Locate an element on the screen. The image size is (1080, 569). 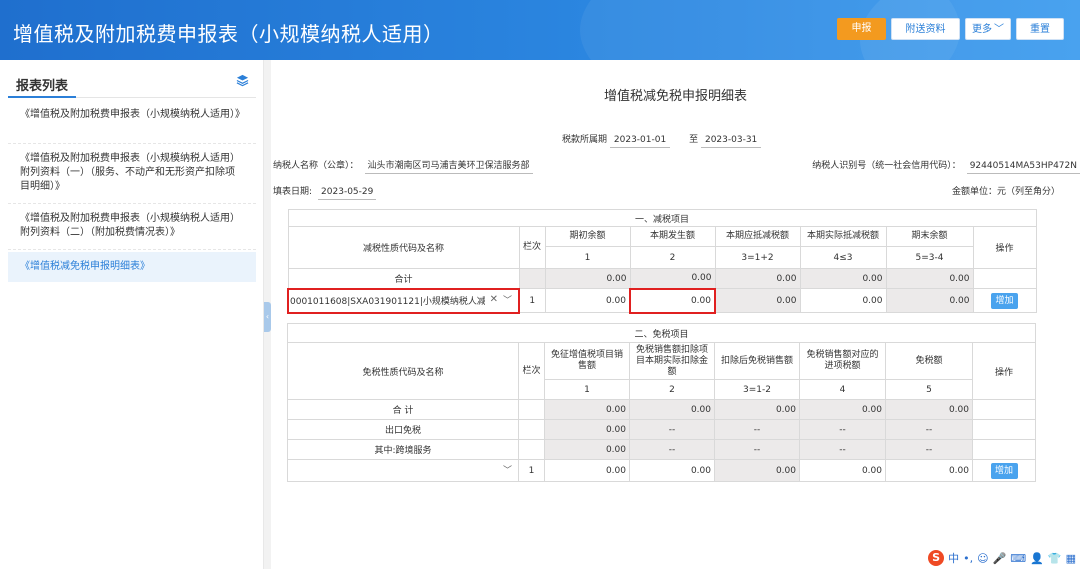
exempt-sales-input: 0.00 is located at coordinates (587, 470).